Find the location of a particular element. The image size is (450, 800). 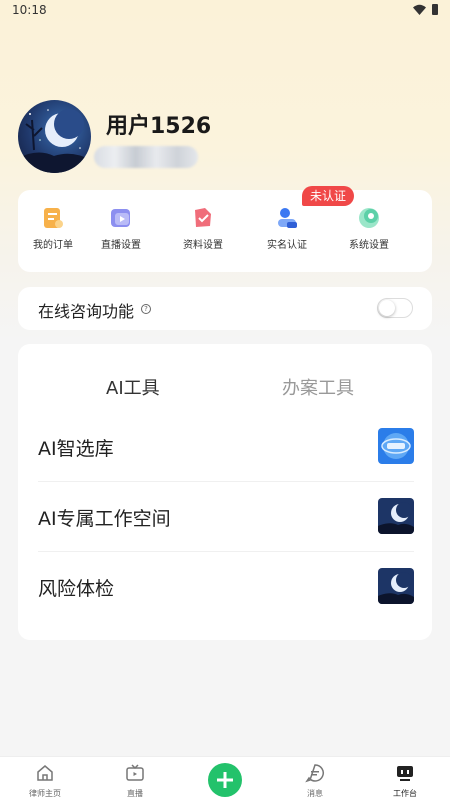

nav-item-workbench: 工作台 is located at coordinates (405, 781).